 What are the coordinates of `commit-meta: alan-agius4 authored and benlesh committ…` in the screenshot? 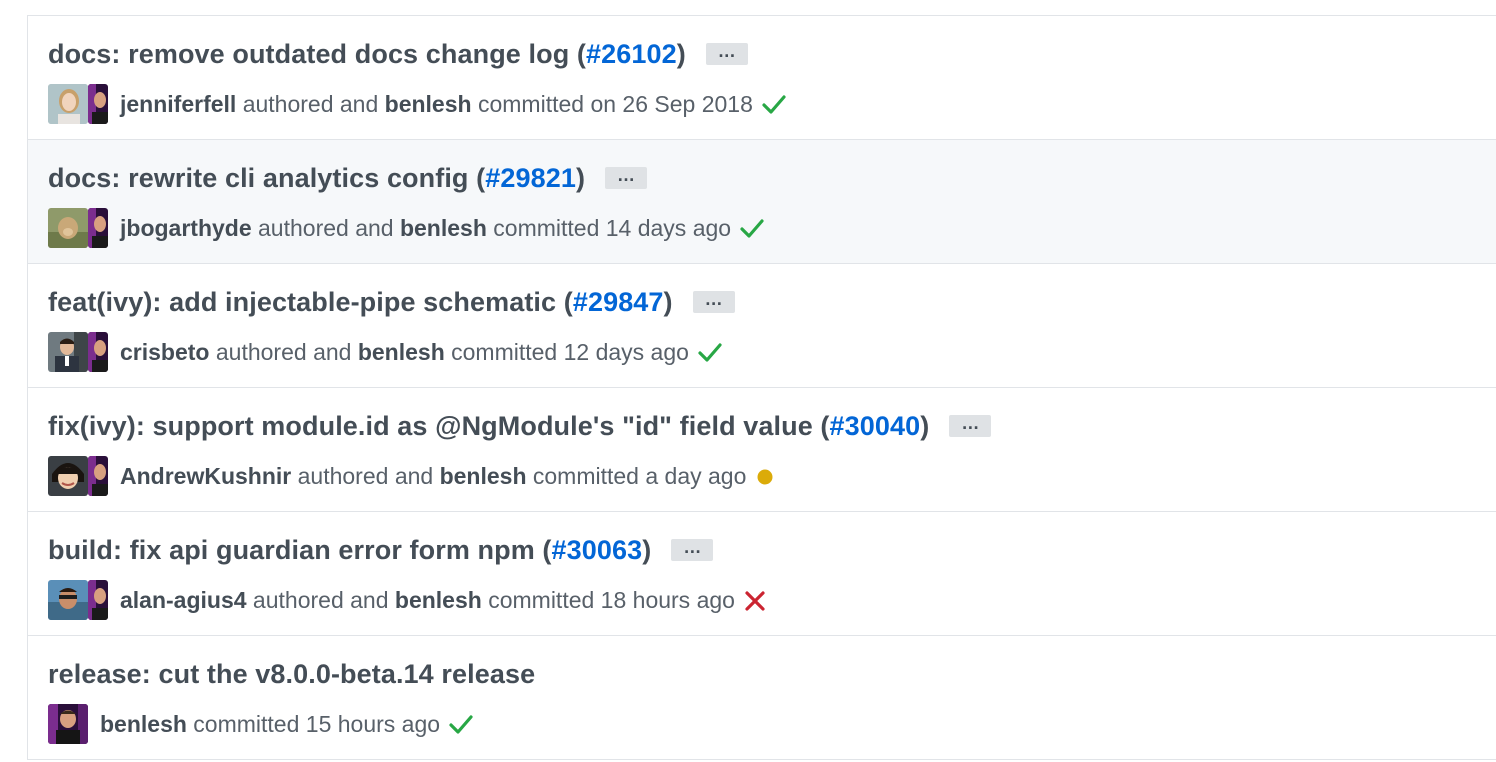 It's located at (427, 599).